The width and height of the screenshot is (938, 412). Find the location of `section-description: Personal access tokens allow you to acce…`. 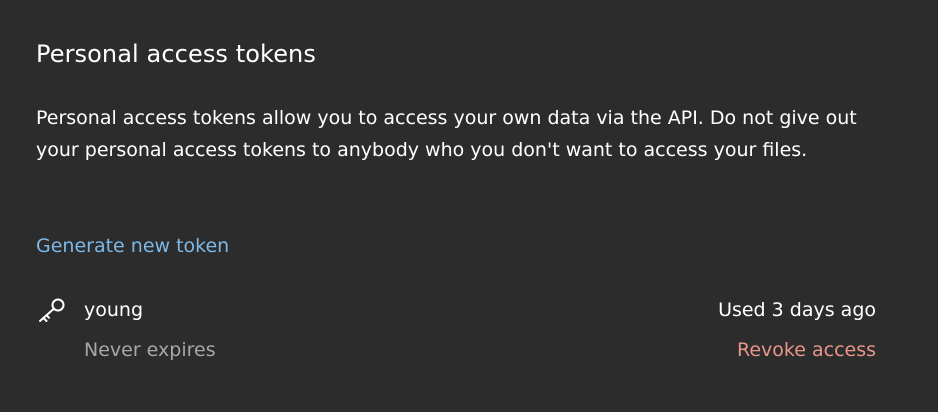

section-description: Personal access tokens allow you to acce… is located at coordinates (446, 134).